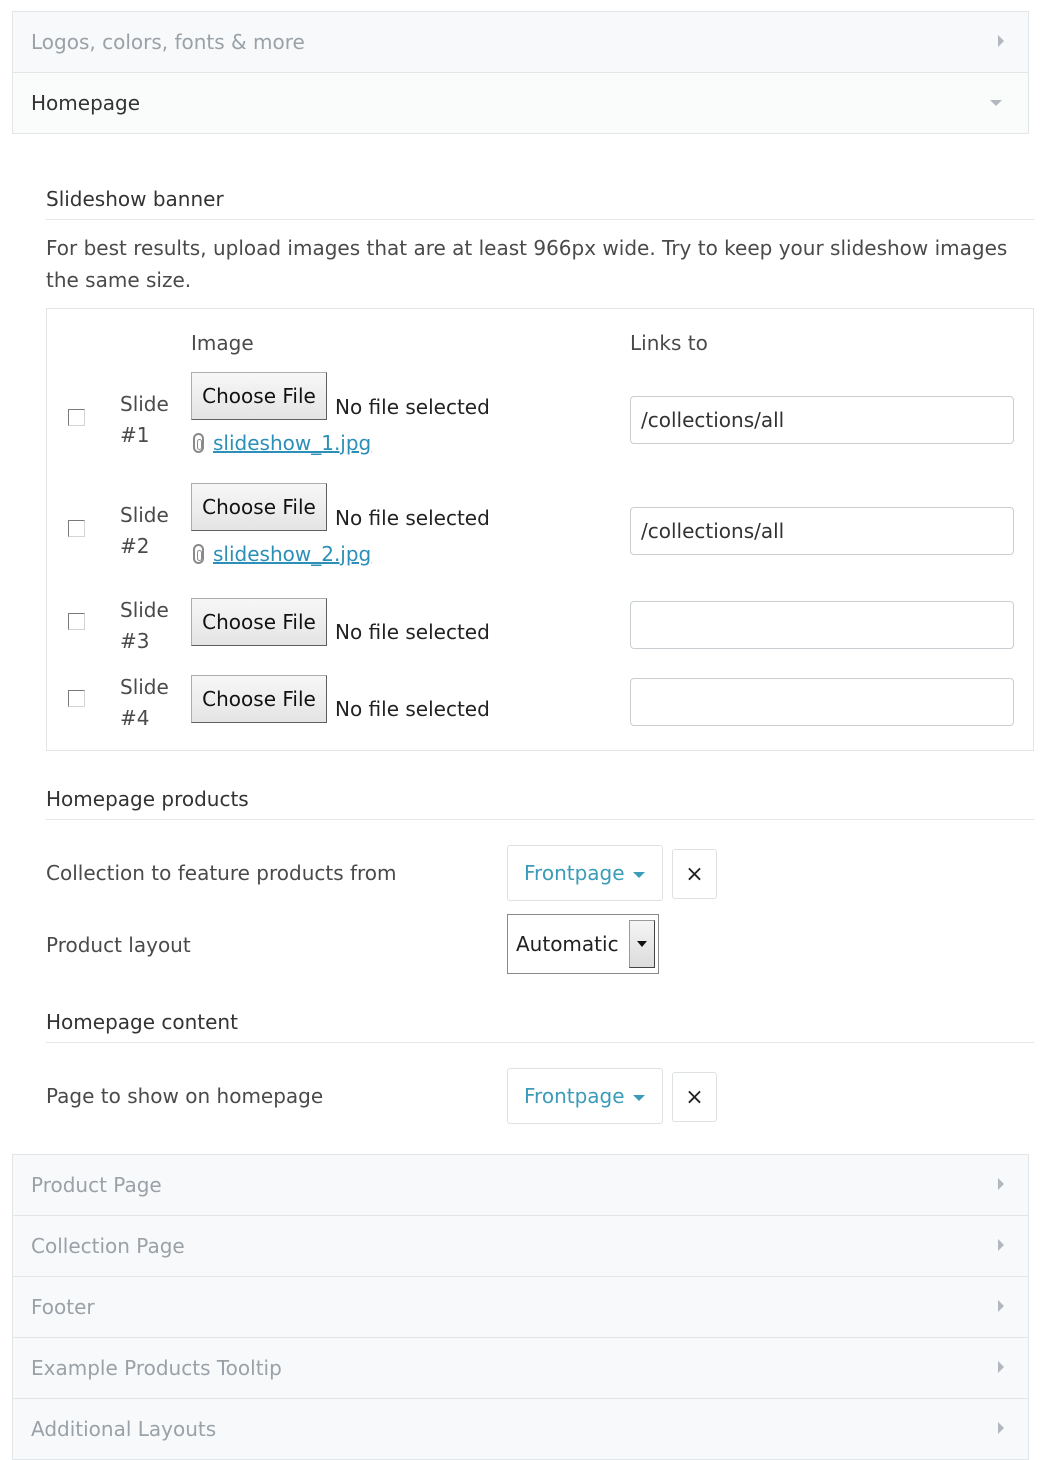 This screenshot has height=1460, width=1050. What do you see at coordinates (520, 1368) in the screenshot?
I see `accordion-example-products-tooltip: Example Products Tooltip` at bounding box center [520, 1368].